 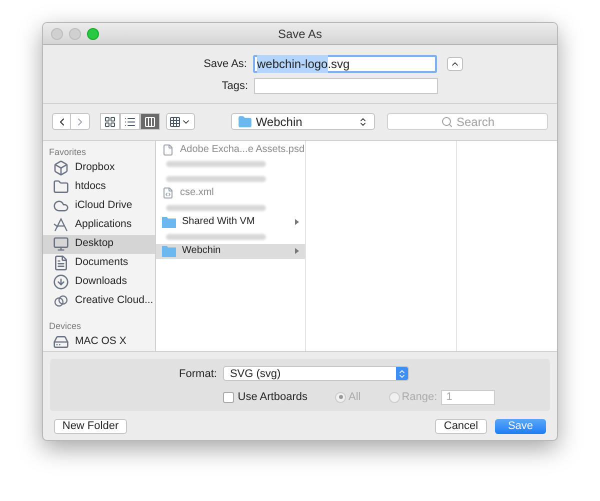 What do you see at coordinates (99, 206) in the screenshot?
I see `sidebar-item: iCloud Drive` at bounding box center [99, 206].